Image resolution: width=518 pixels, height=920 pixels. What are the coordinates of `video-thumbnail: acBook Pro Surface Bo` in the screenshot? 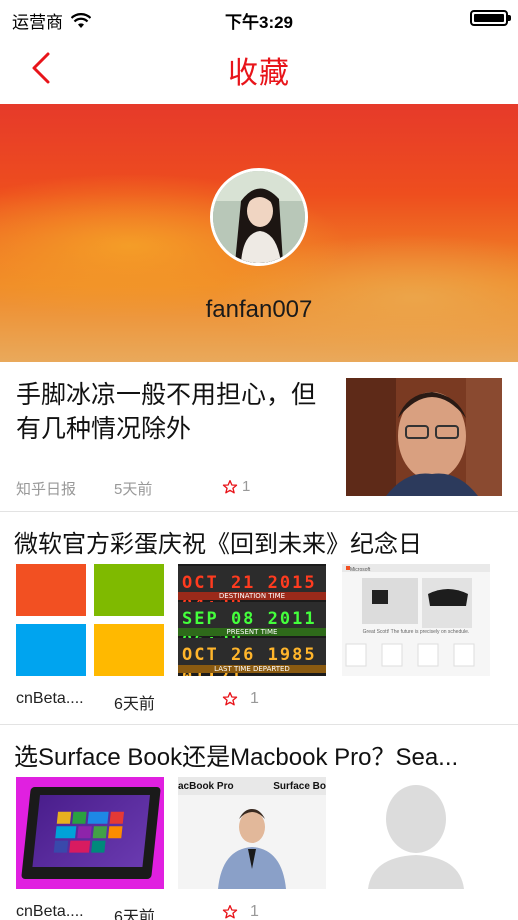 It's located at (252, 833).